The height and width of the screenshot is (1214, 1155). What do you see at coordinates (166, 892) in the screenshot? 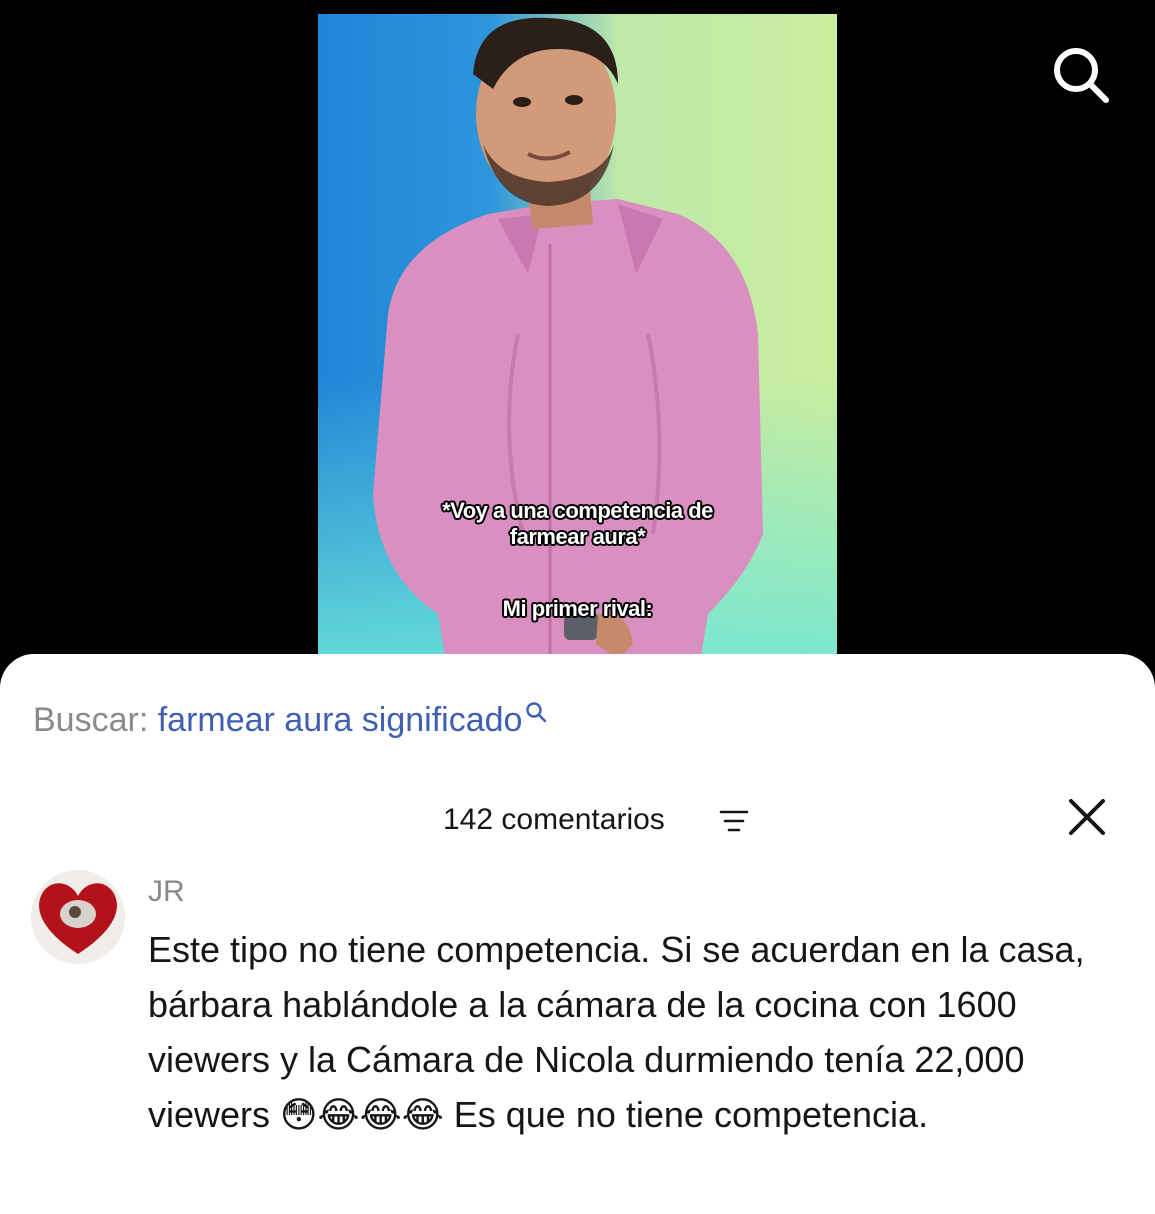
I see `comment-author: JR` at bounding box center [166, 892].